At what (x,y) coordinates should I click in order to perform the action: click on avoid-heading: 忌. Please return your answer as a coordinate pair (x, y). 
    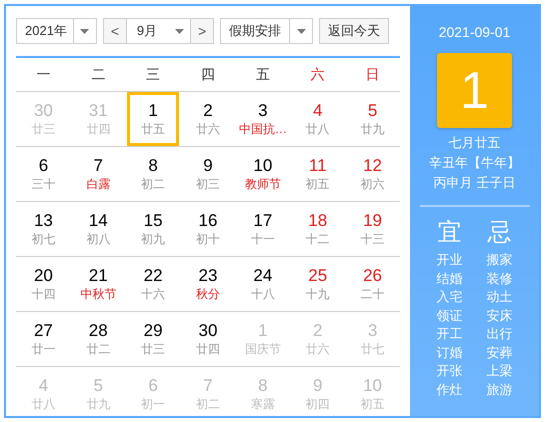
    Looking at the image, I should click on (500, 233).